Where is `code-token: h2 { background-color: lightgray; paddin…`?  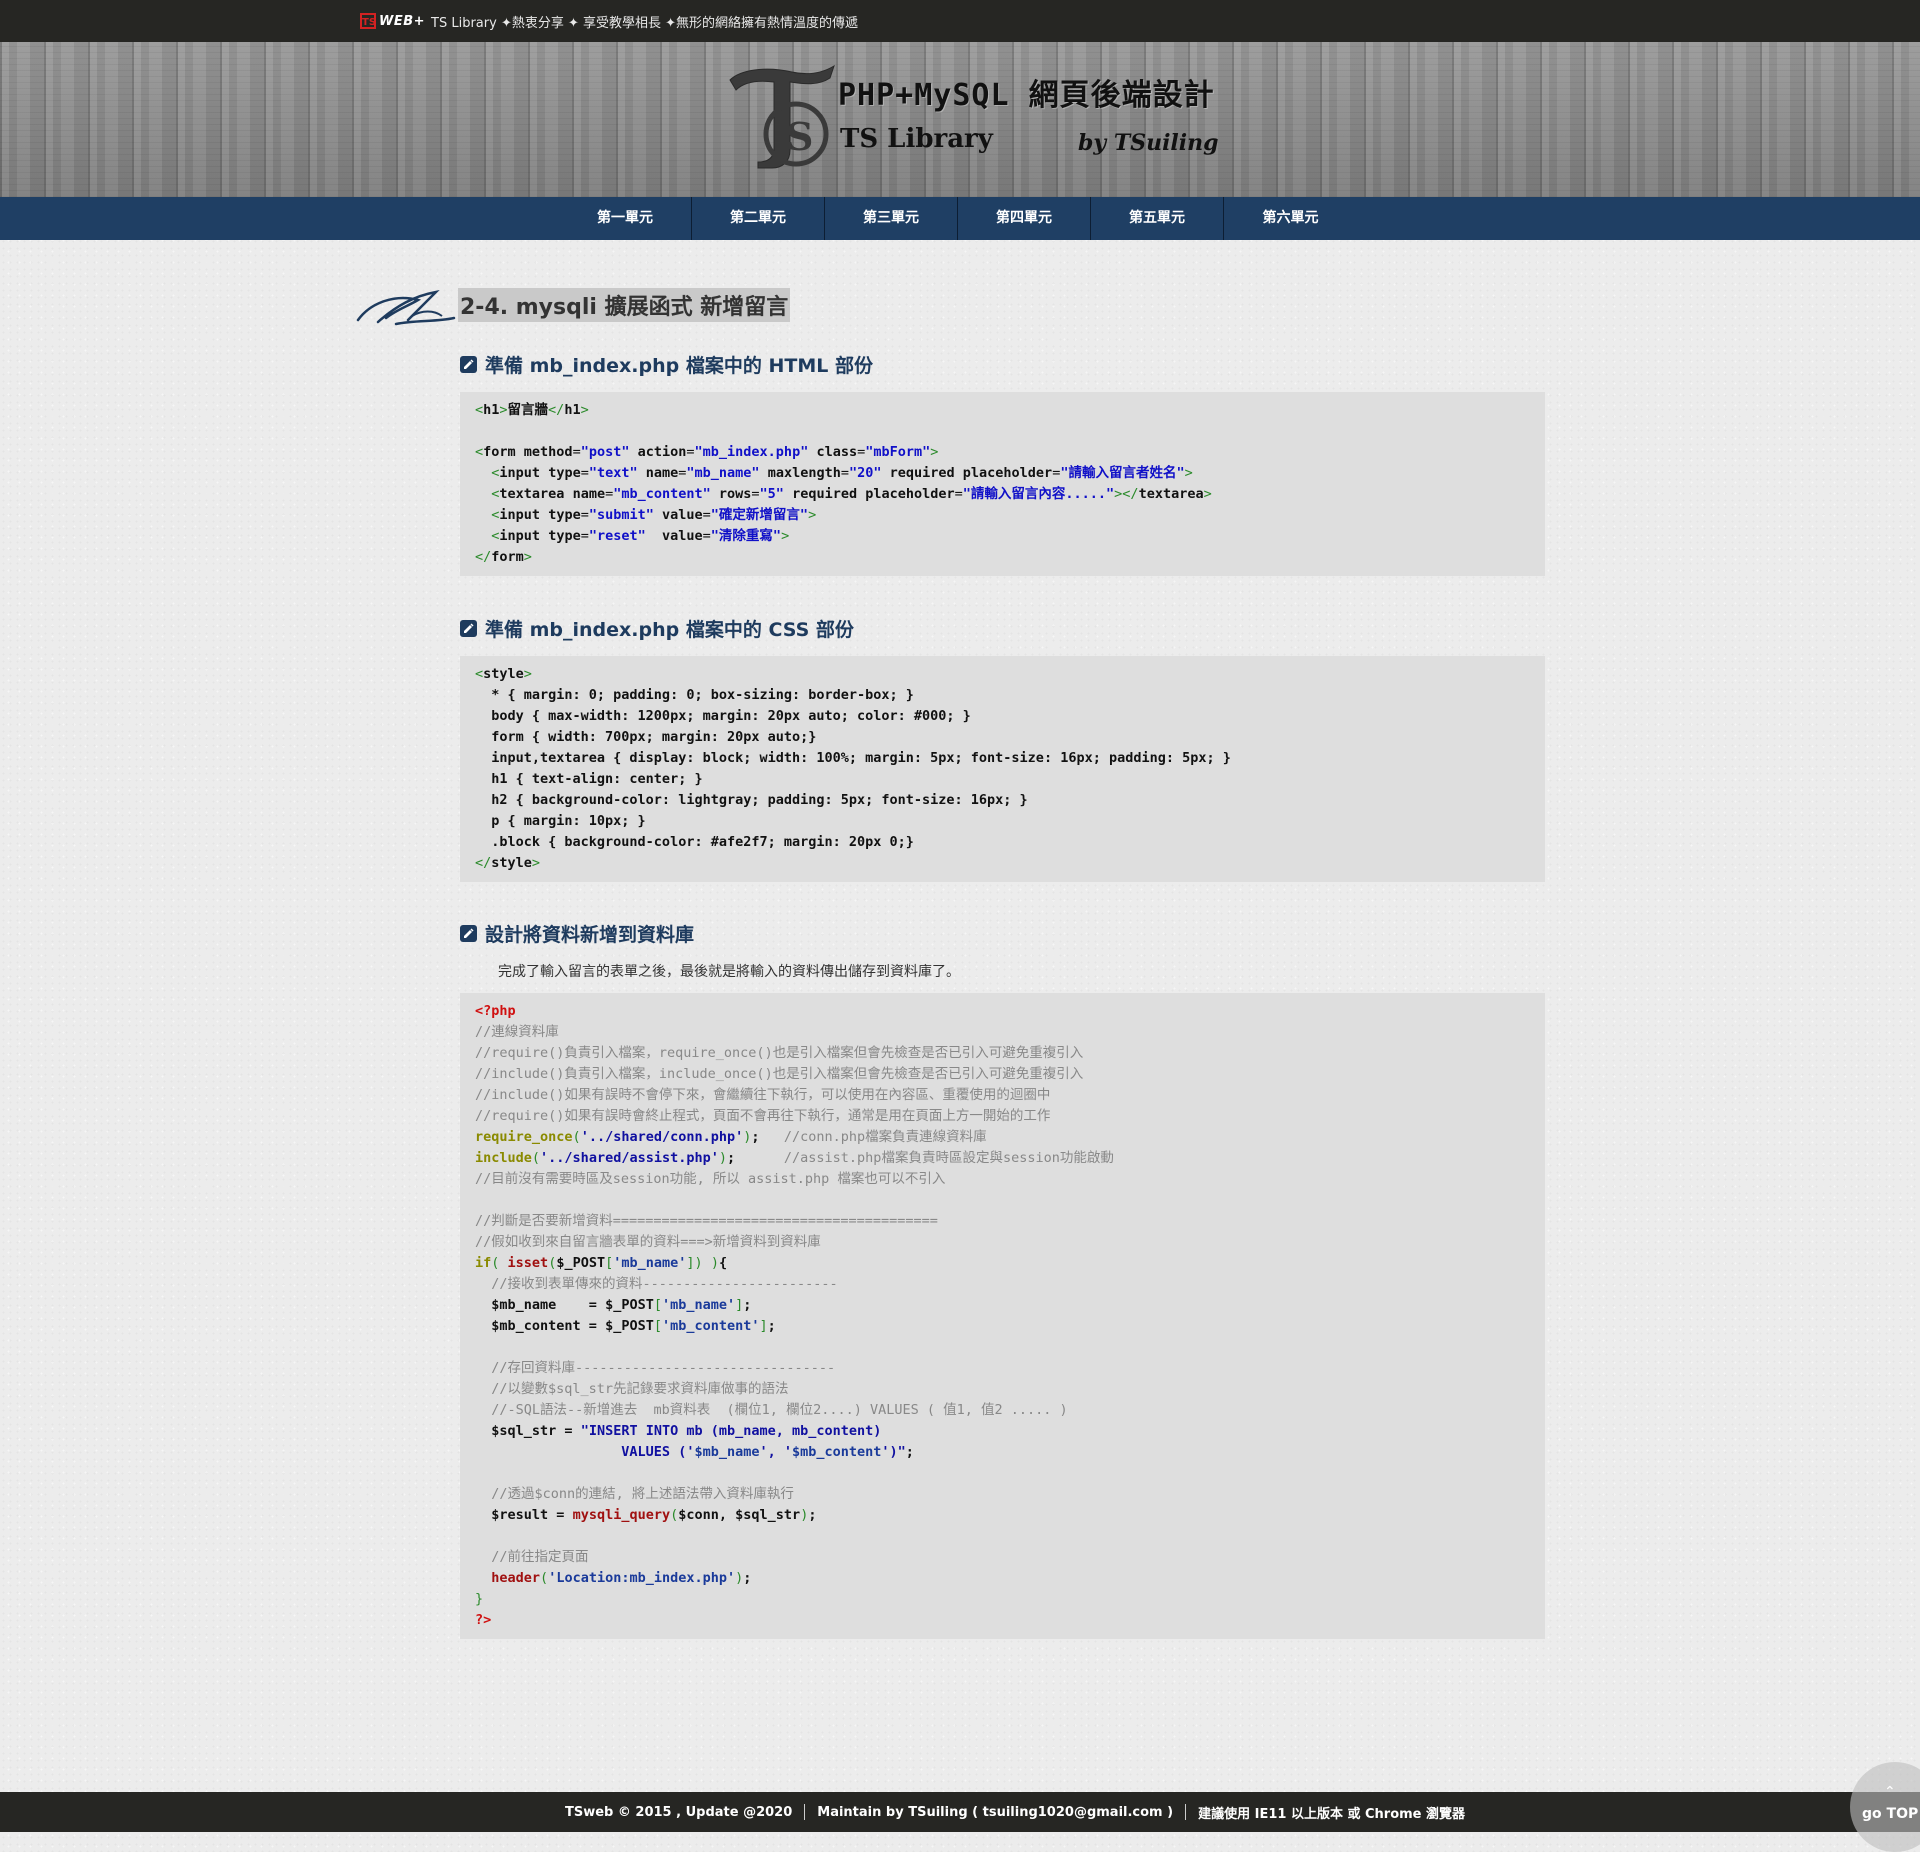
code-token: h2 { background-color: lightgray; paddin… is located at coordinates (751, 800).